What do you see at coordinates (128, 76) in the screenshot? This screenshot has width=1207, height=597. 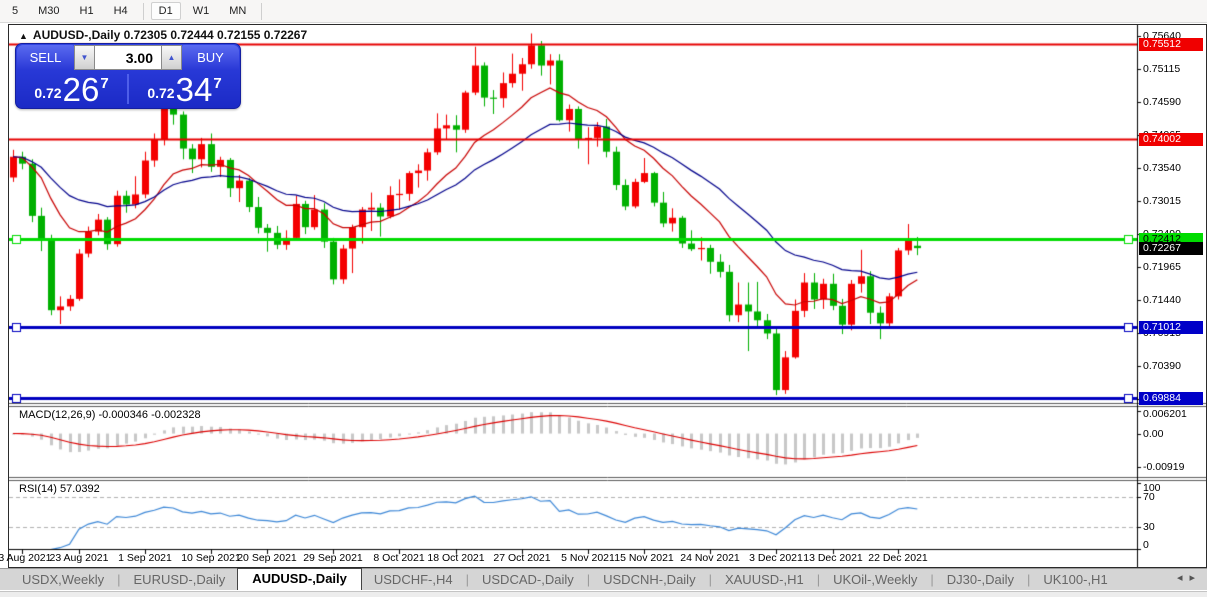 I see `one-click-trading-panel: SELL ▼ ▲ BUY 0.72 26 7 0.72 34 7` at bounding box center [128, 76].